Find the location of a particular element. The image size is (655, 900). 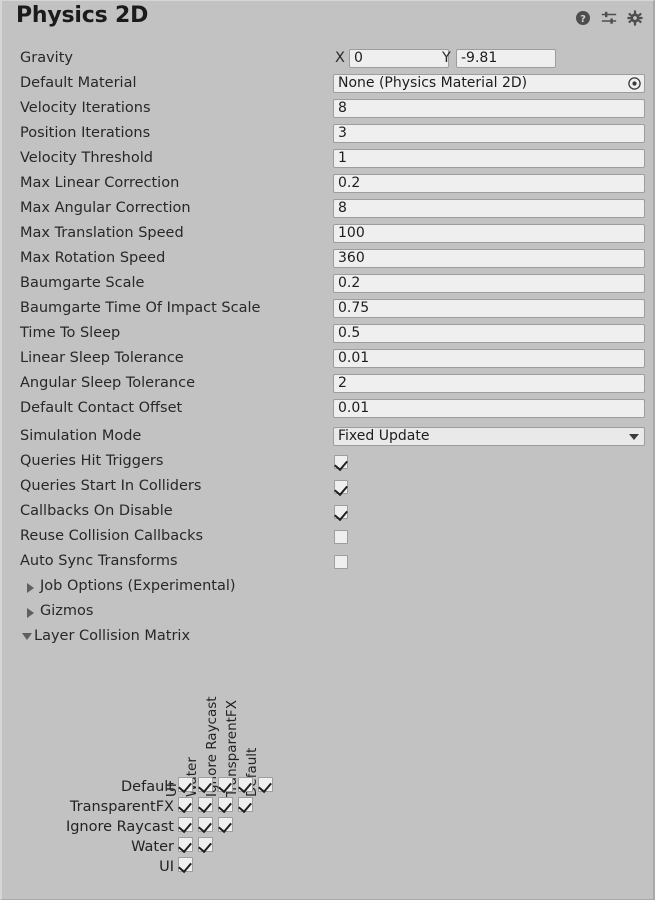

property-row-velocity-threshold: Velocity Threshold 1 is located at coordinates (327, 158).